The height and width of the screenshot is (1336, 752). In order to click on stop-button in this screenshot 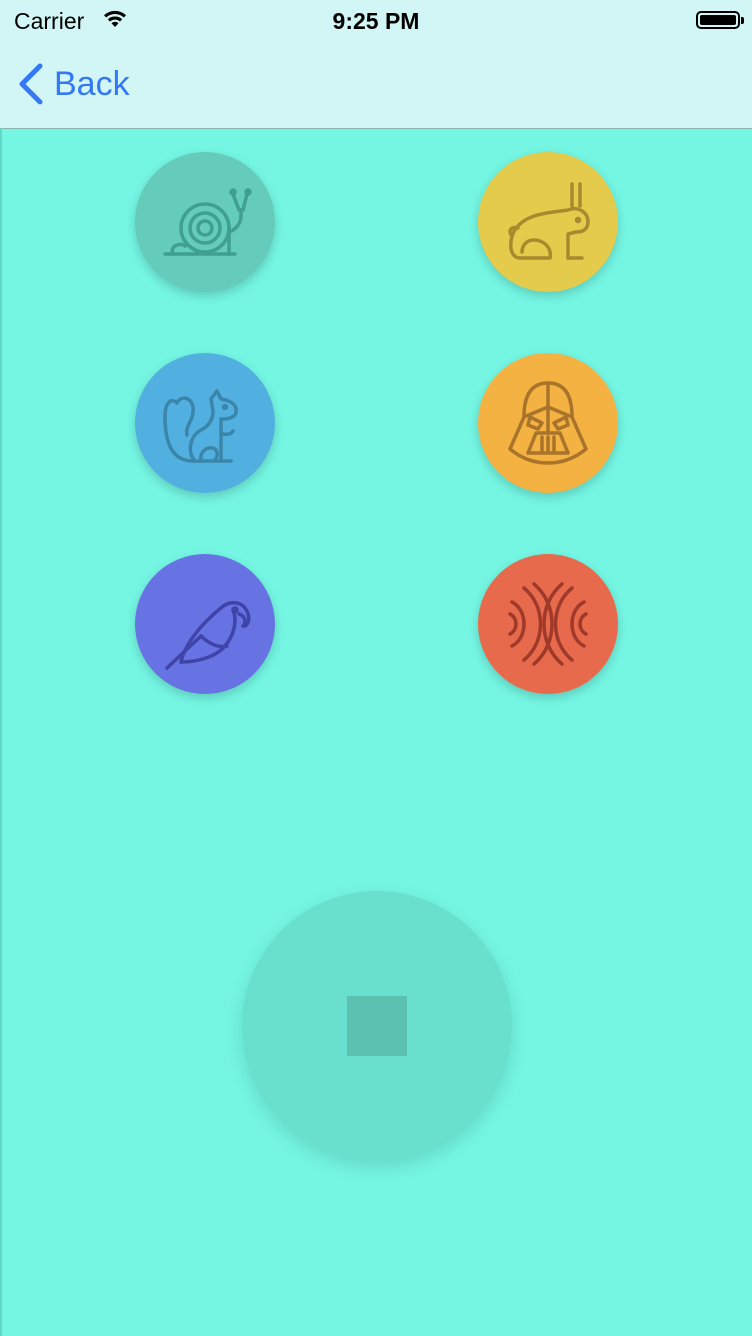, I will do `click(377, 1026)`.